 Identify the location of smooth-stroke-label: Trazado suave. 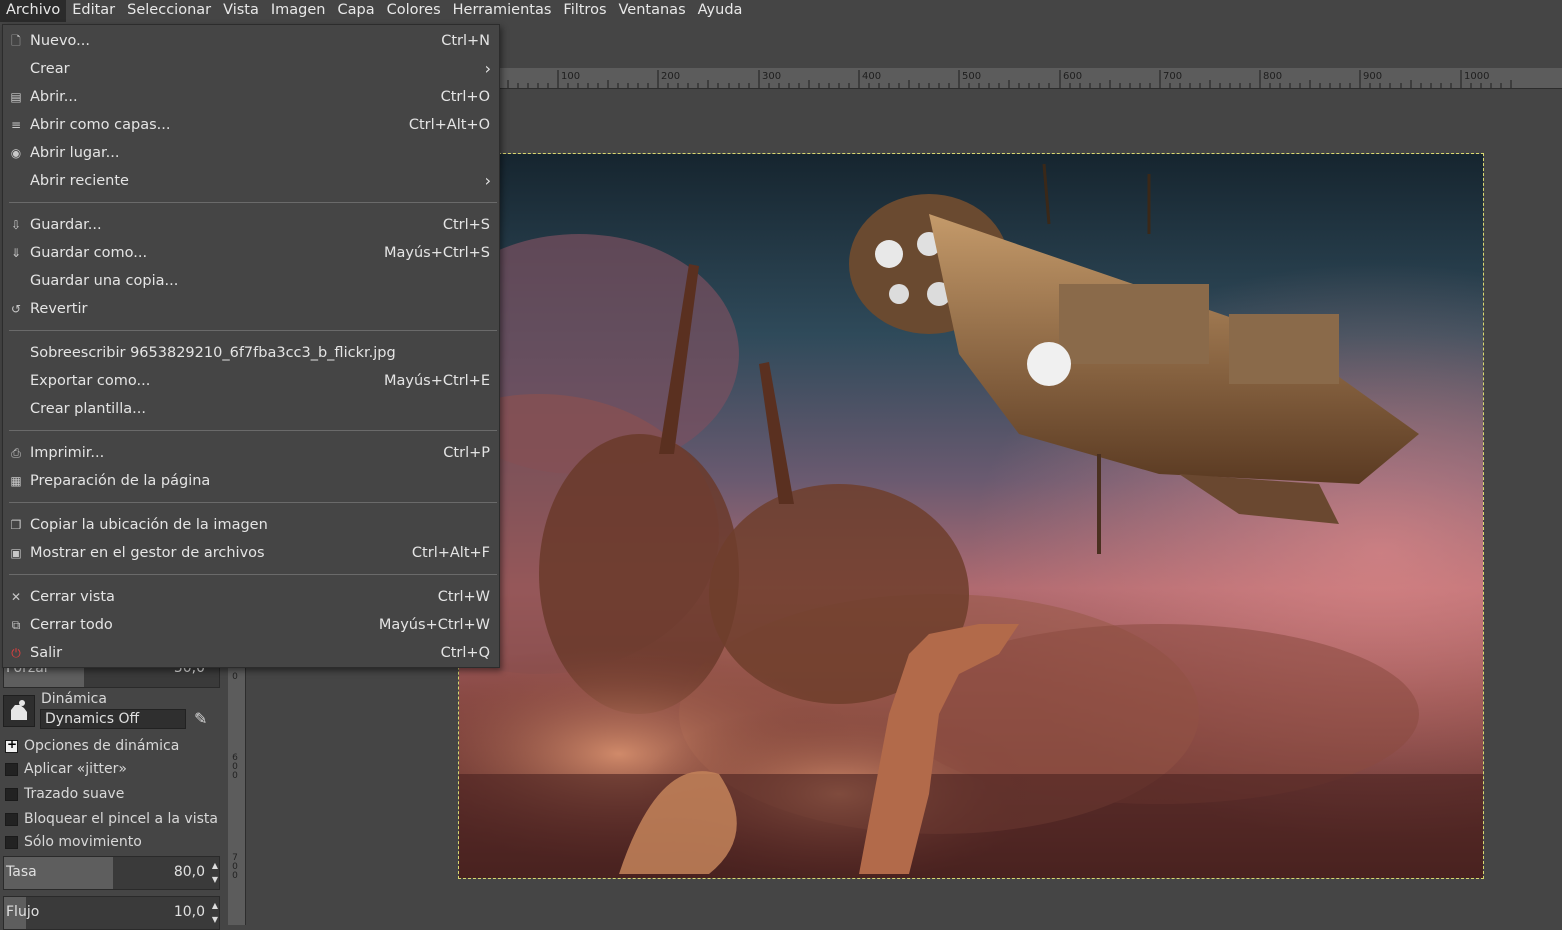
(74, 794).